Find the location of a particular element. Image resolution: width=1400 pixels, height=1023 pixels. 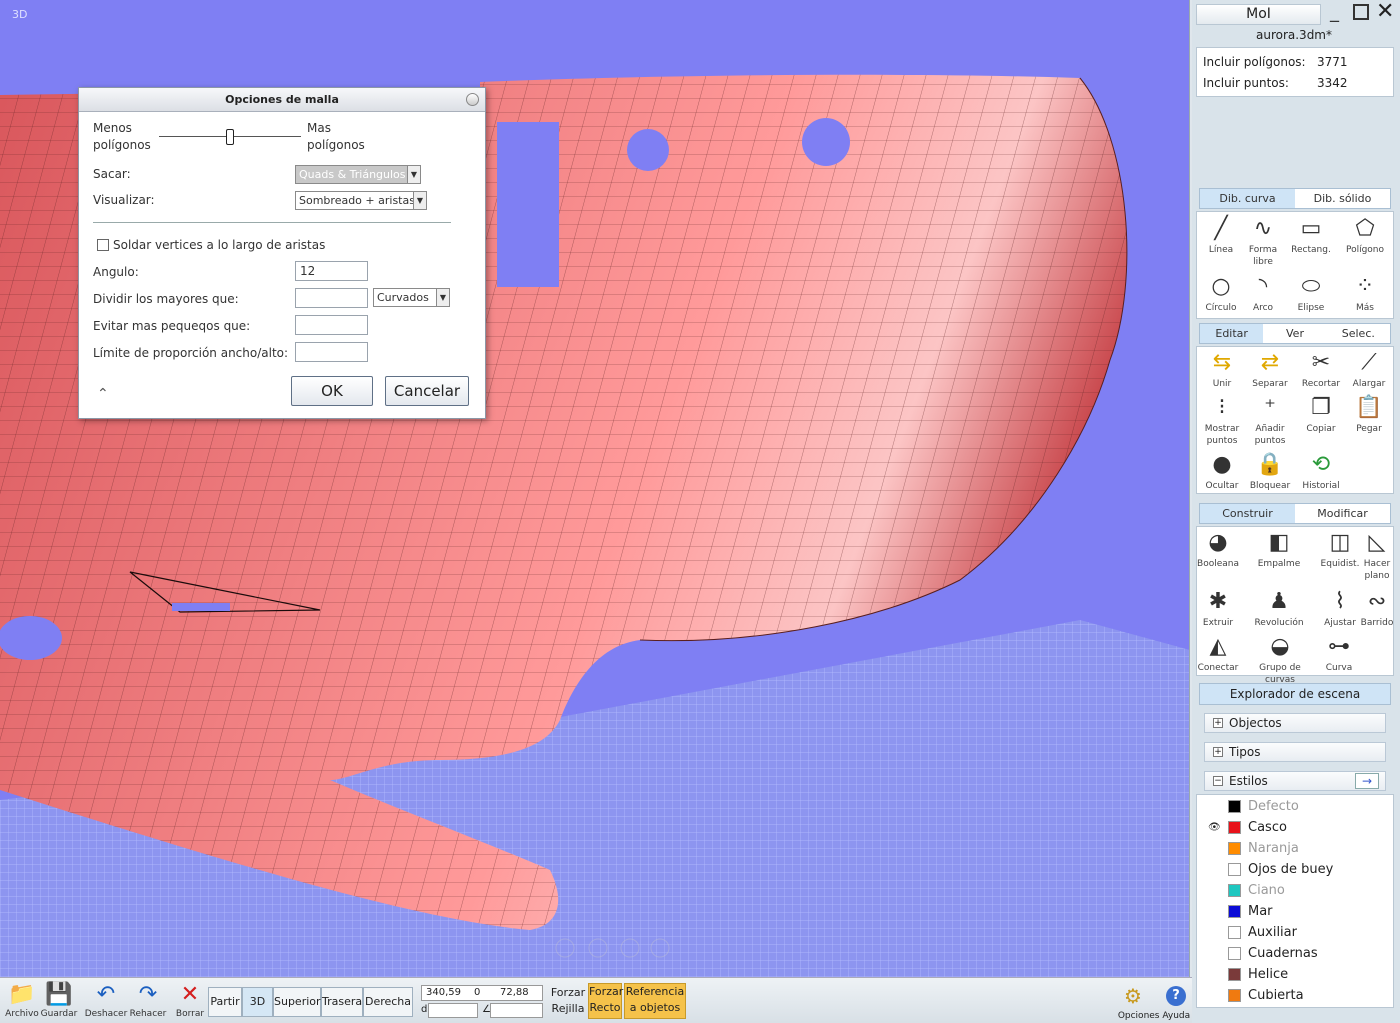

app-name: MoI is located at coordinates (1258, 14).